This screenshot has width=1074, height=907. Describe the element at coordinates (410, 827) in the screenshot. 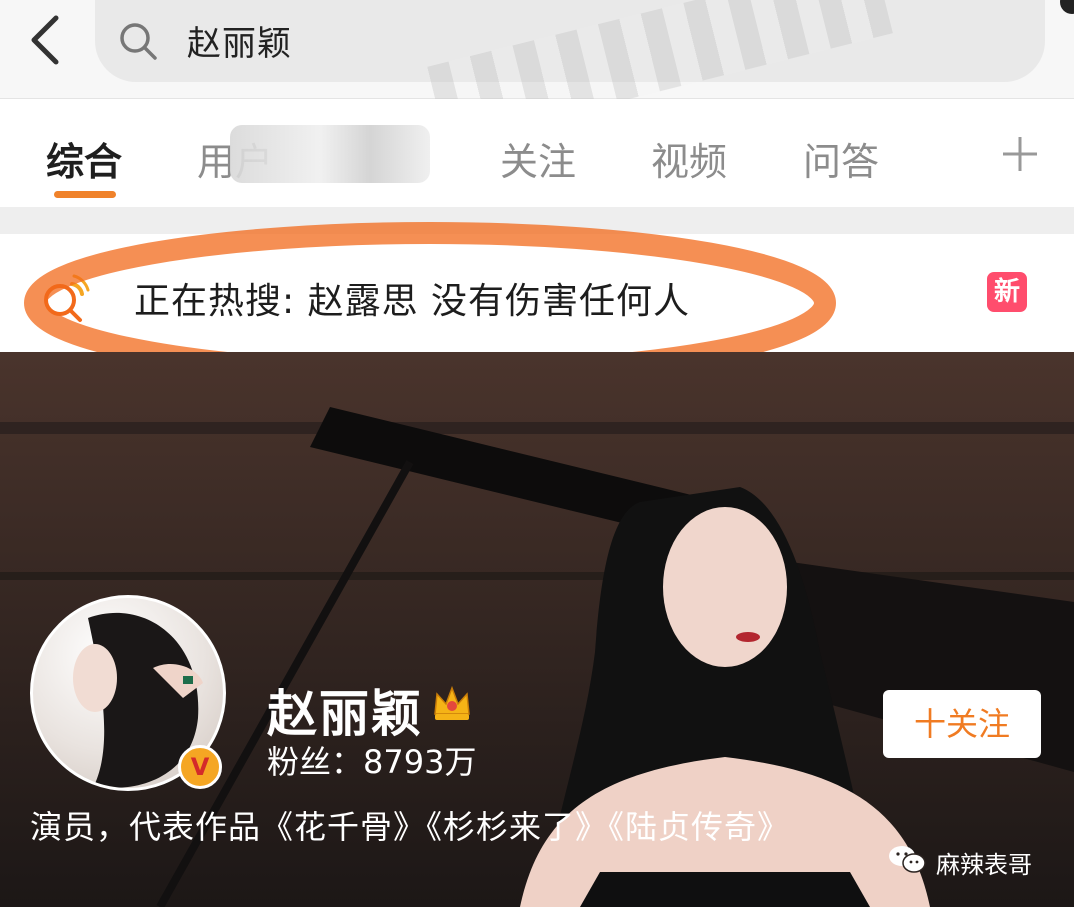

I see `profile-bio: 演员，代表作品《花千骨》《杉杉来了》《陆贞传奇》` at that location.